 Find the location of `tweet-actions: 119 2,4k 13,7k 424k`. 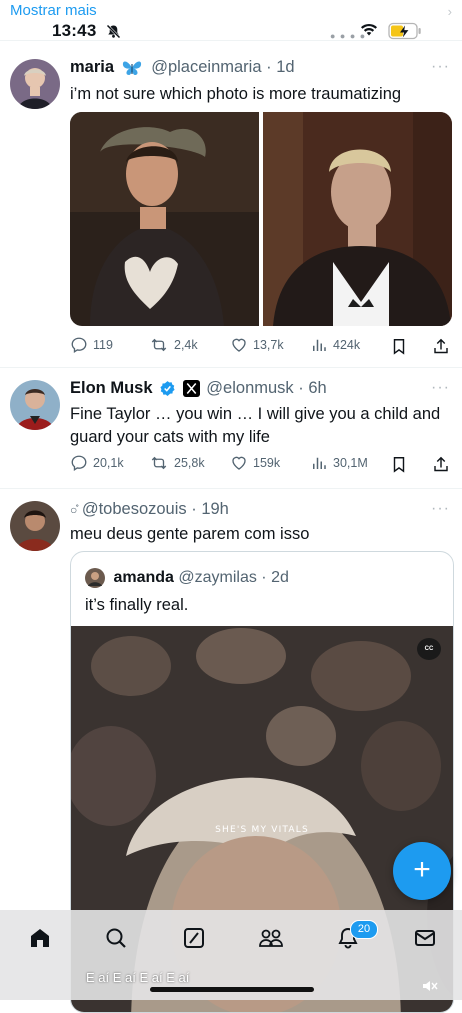

tweet-actions: 119 2,4k 13,7k 424k is located at coordinates (261, 347).